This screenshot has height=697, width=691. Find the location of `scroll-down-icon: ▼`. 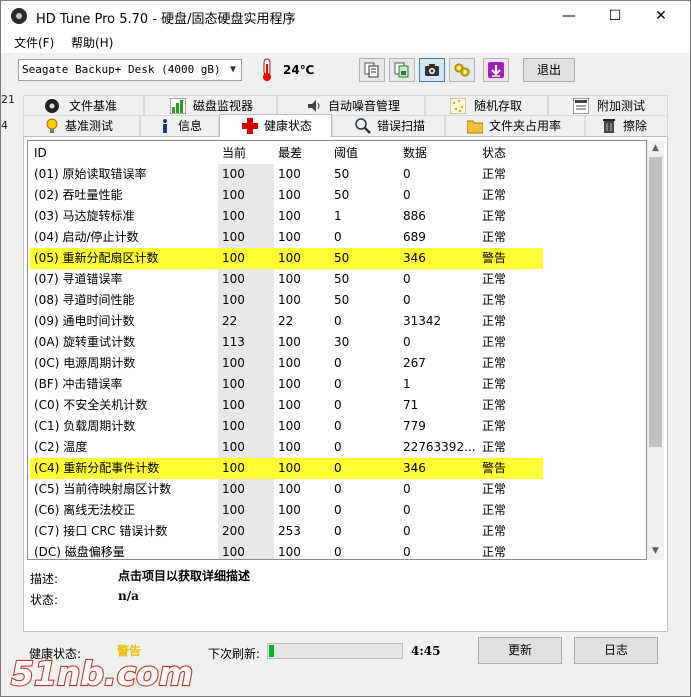

scroll-down-icon: ▼ is located at coordinates (655, 551).